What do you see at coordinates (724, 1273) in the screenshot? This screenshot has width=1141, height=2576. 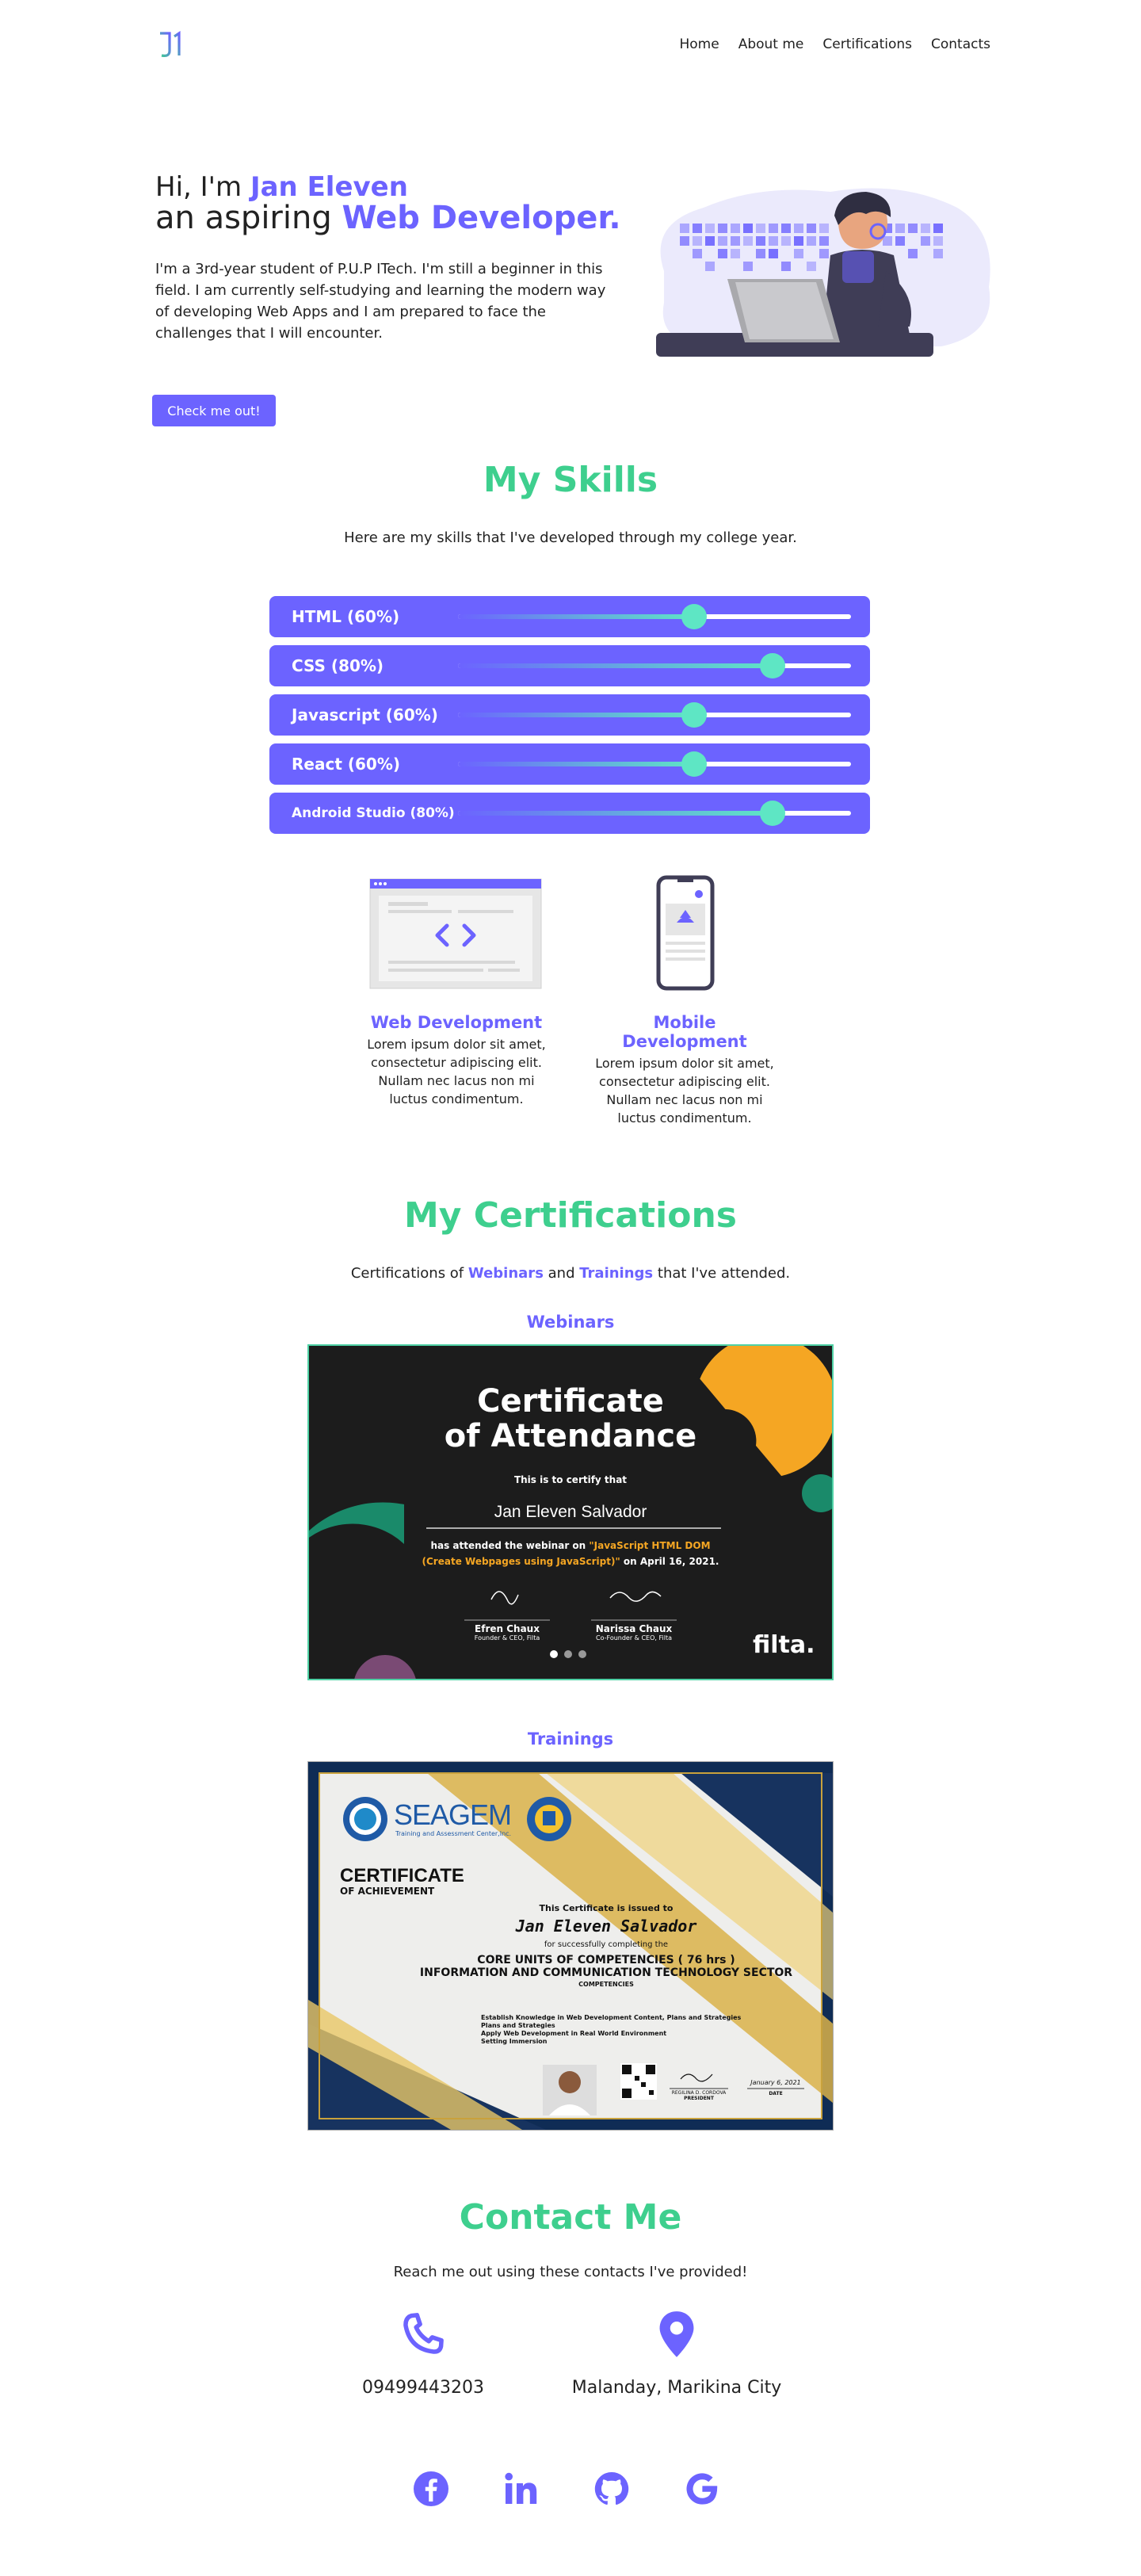 I see `subtitle-suffix: that I've attended.` at bounding box center [724, 1273].